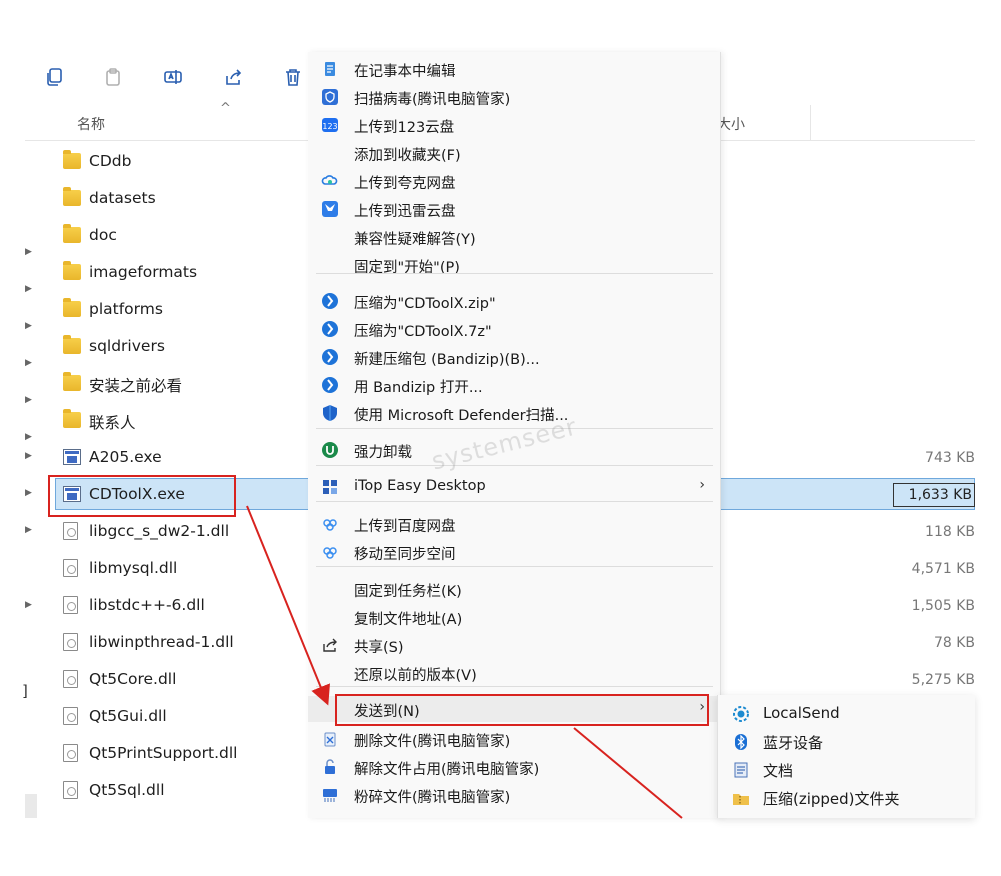  Describe the element at coordinates (950, 458) in the screenshot. I see `file-size: 743 KB` at that location.